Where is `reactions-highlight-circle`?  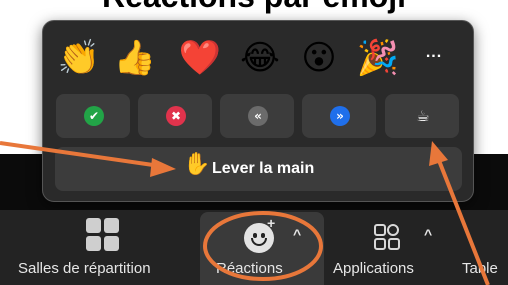 reactions-highlight-circle is located at coordinates (263, 246).